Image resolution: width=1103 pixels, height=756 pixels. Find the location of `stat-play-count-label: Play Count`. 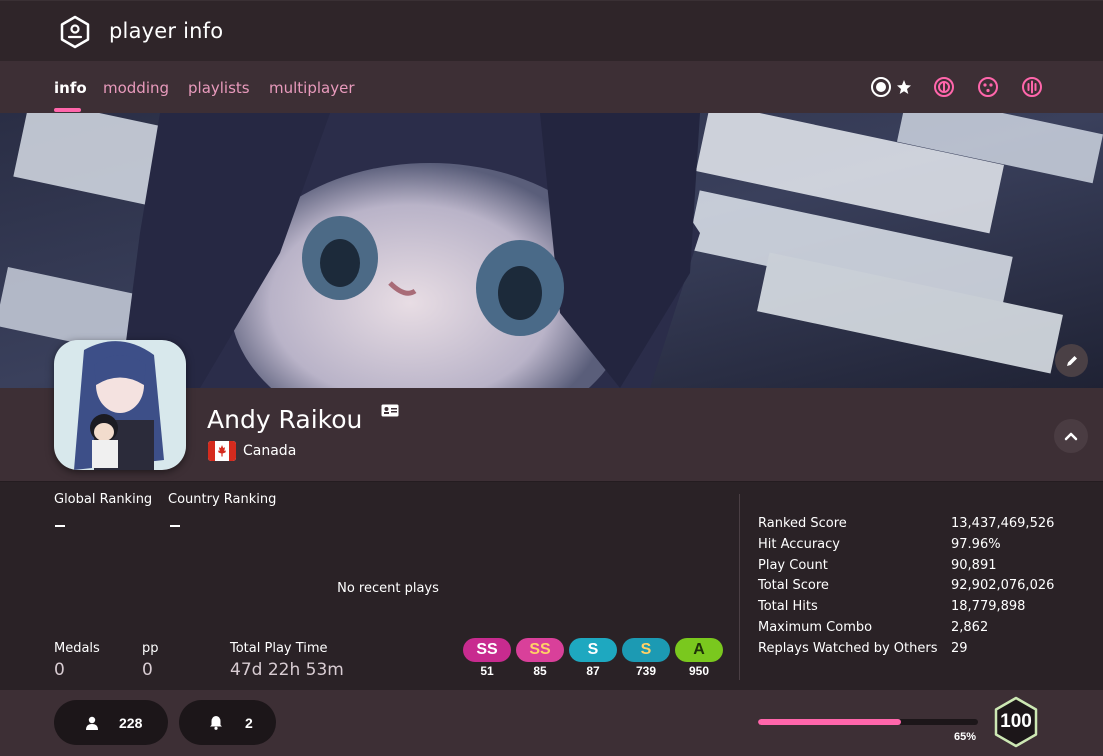

stat-play-count-label: Play Count is located at coordinates (793, 565).